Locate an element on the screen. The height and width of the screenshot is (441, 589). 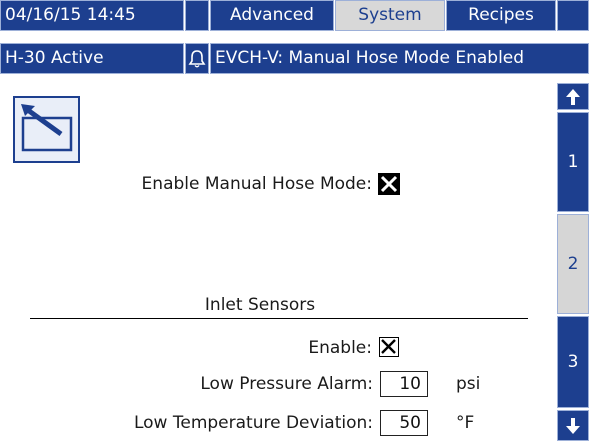
alarm-bell-box is located at coordinates (197, 58).